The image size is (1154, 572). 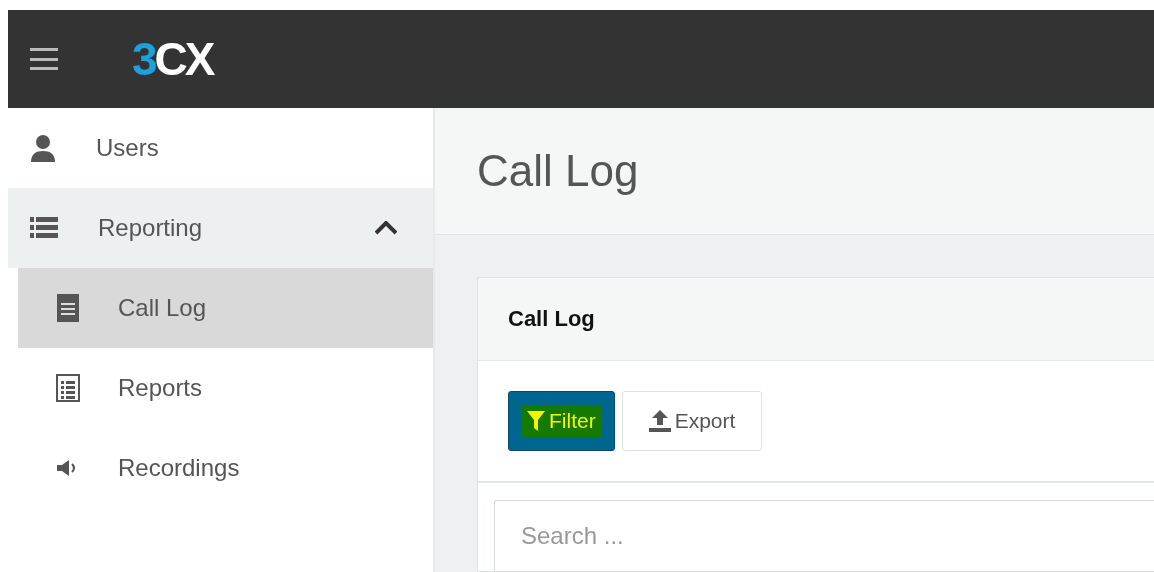 I want to click on filter-button: Filter, so click(x=561, y=421).